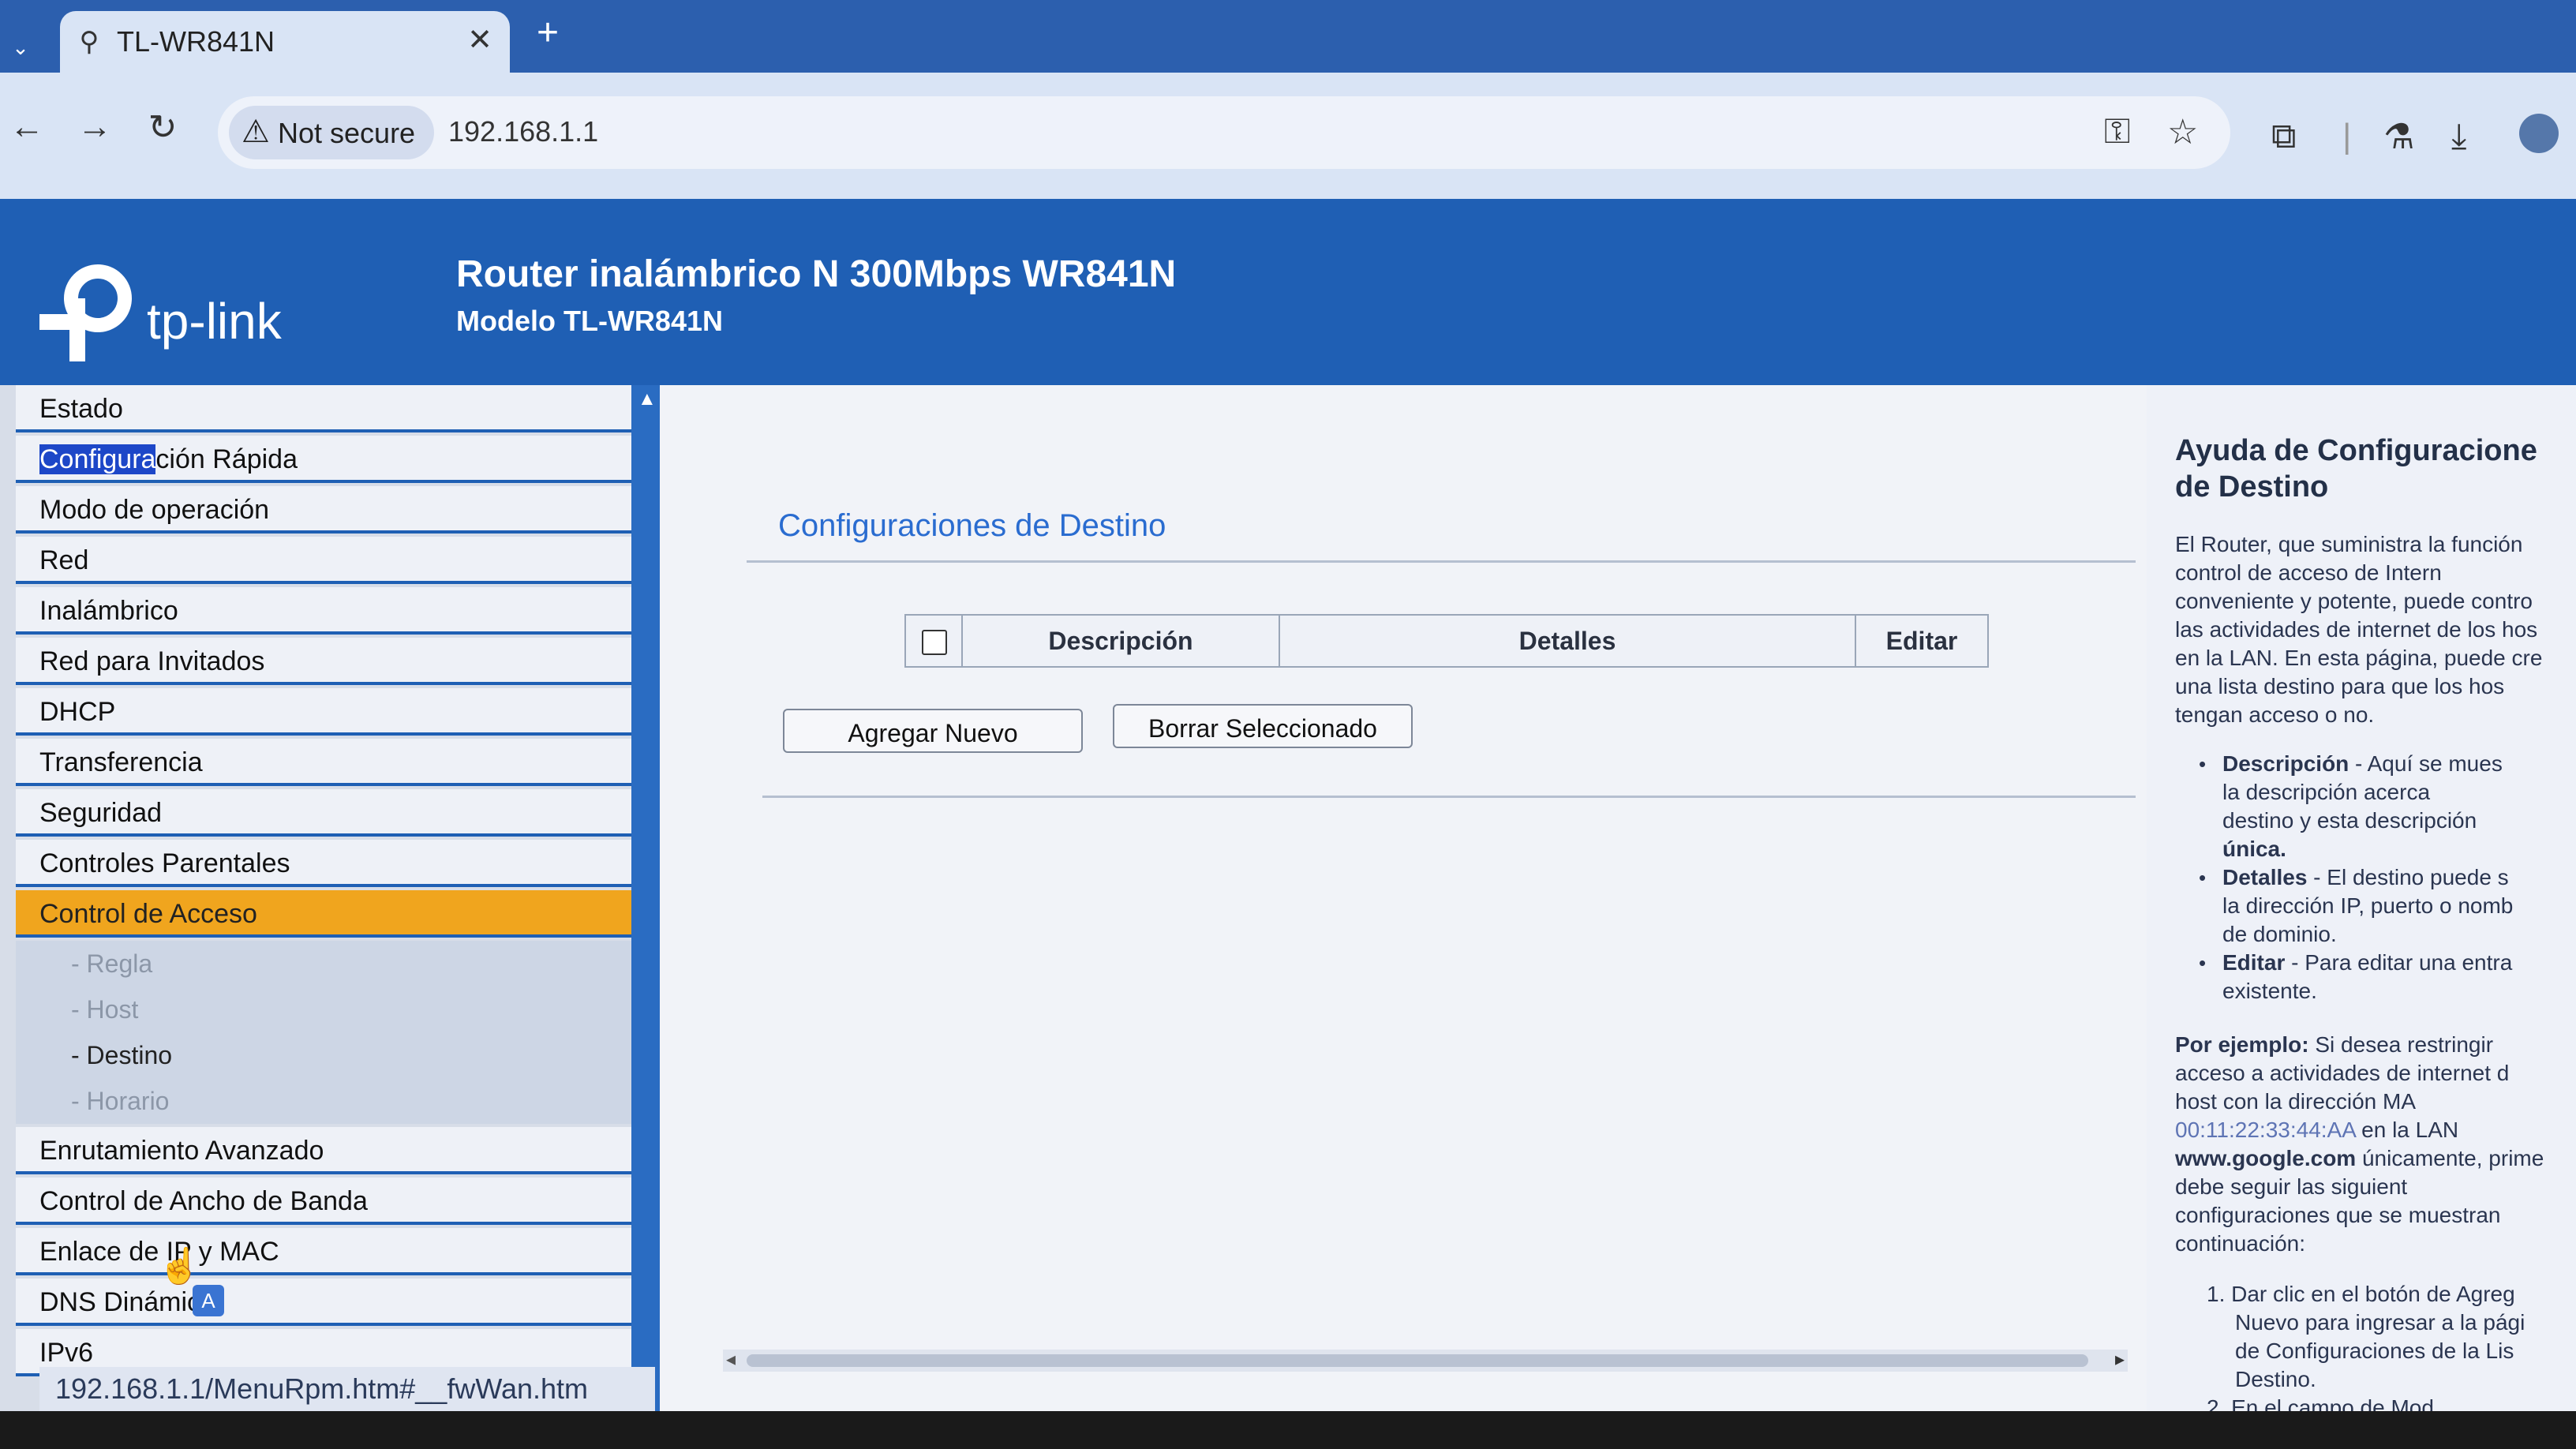  I want to click on delete-selected-button: Borrar Seleccionado, so click(1263, 726).